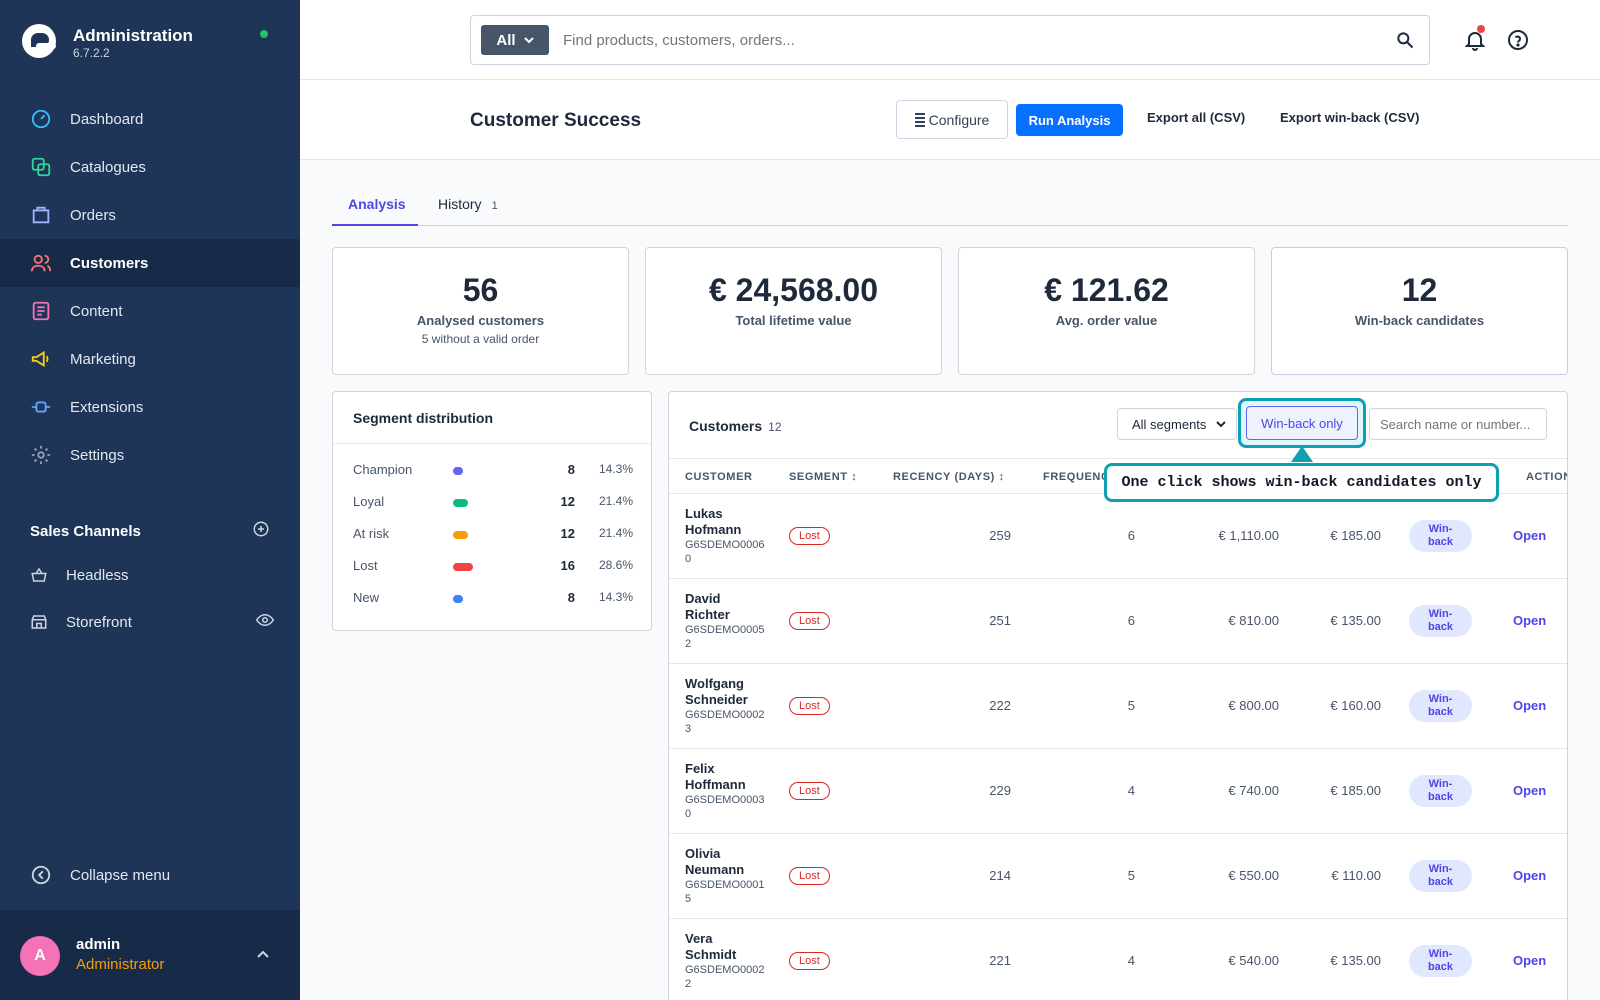  I want to click on global-search-input, so click(963, 40).